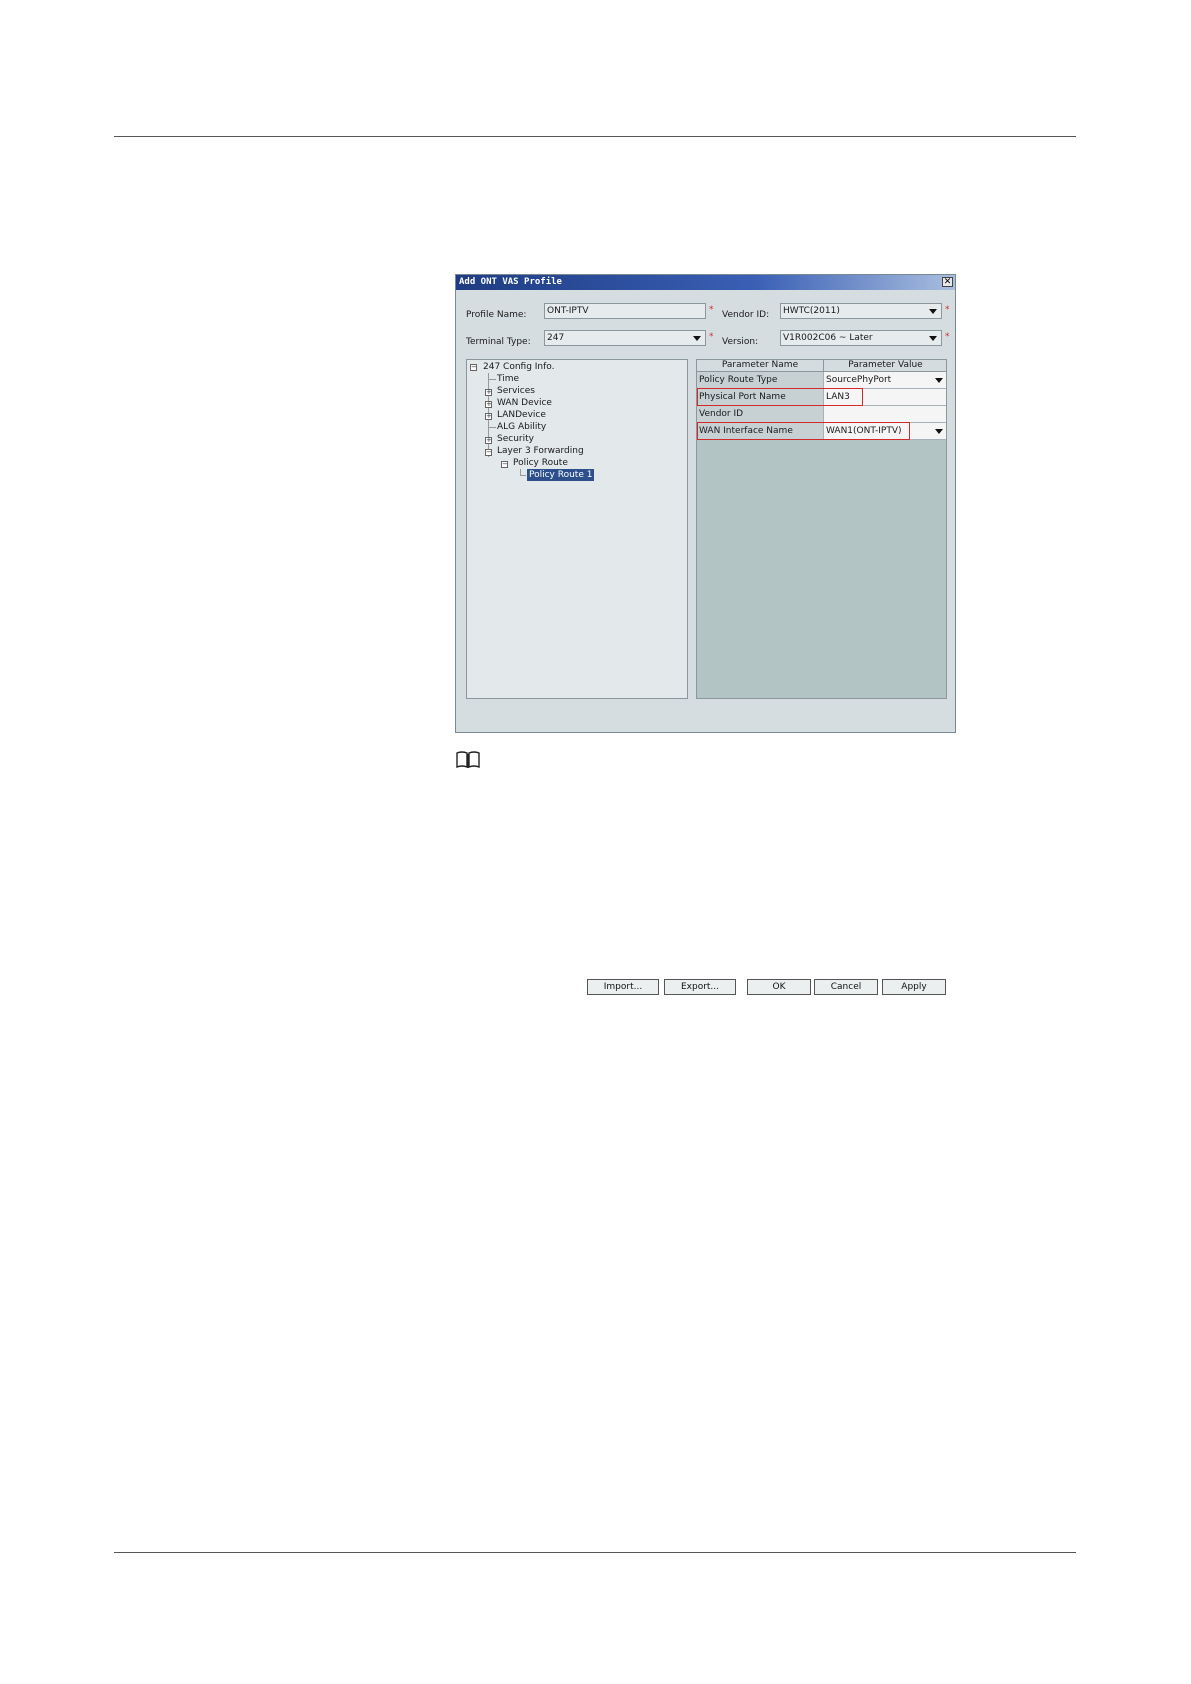 The height and width of the screenshot is (1684, 1191). Describe the element at coordinates (760, 380) in the screenshot. I see `param-name: Policy Route Type` at that location.